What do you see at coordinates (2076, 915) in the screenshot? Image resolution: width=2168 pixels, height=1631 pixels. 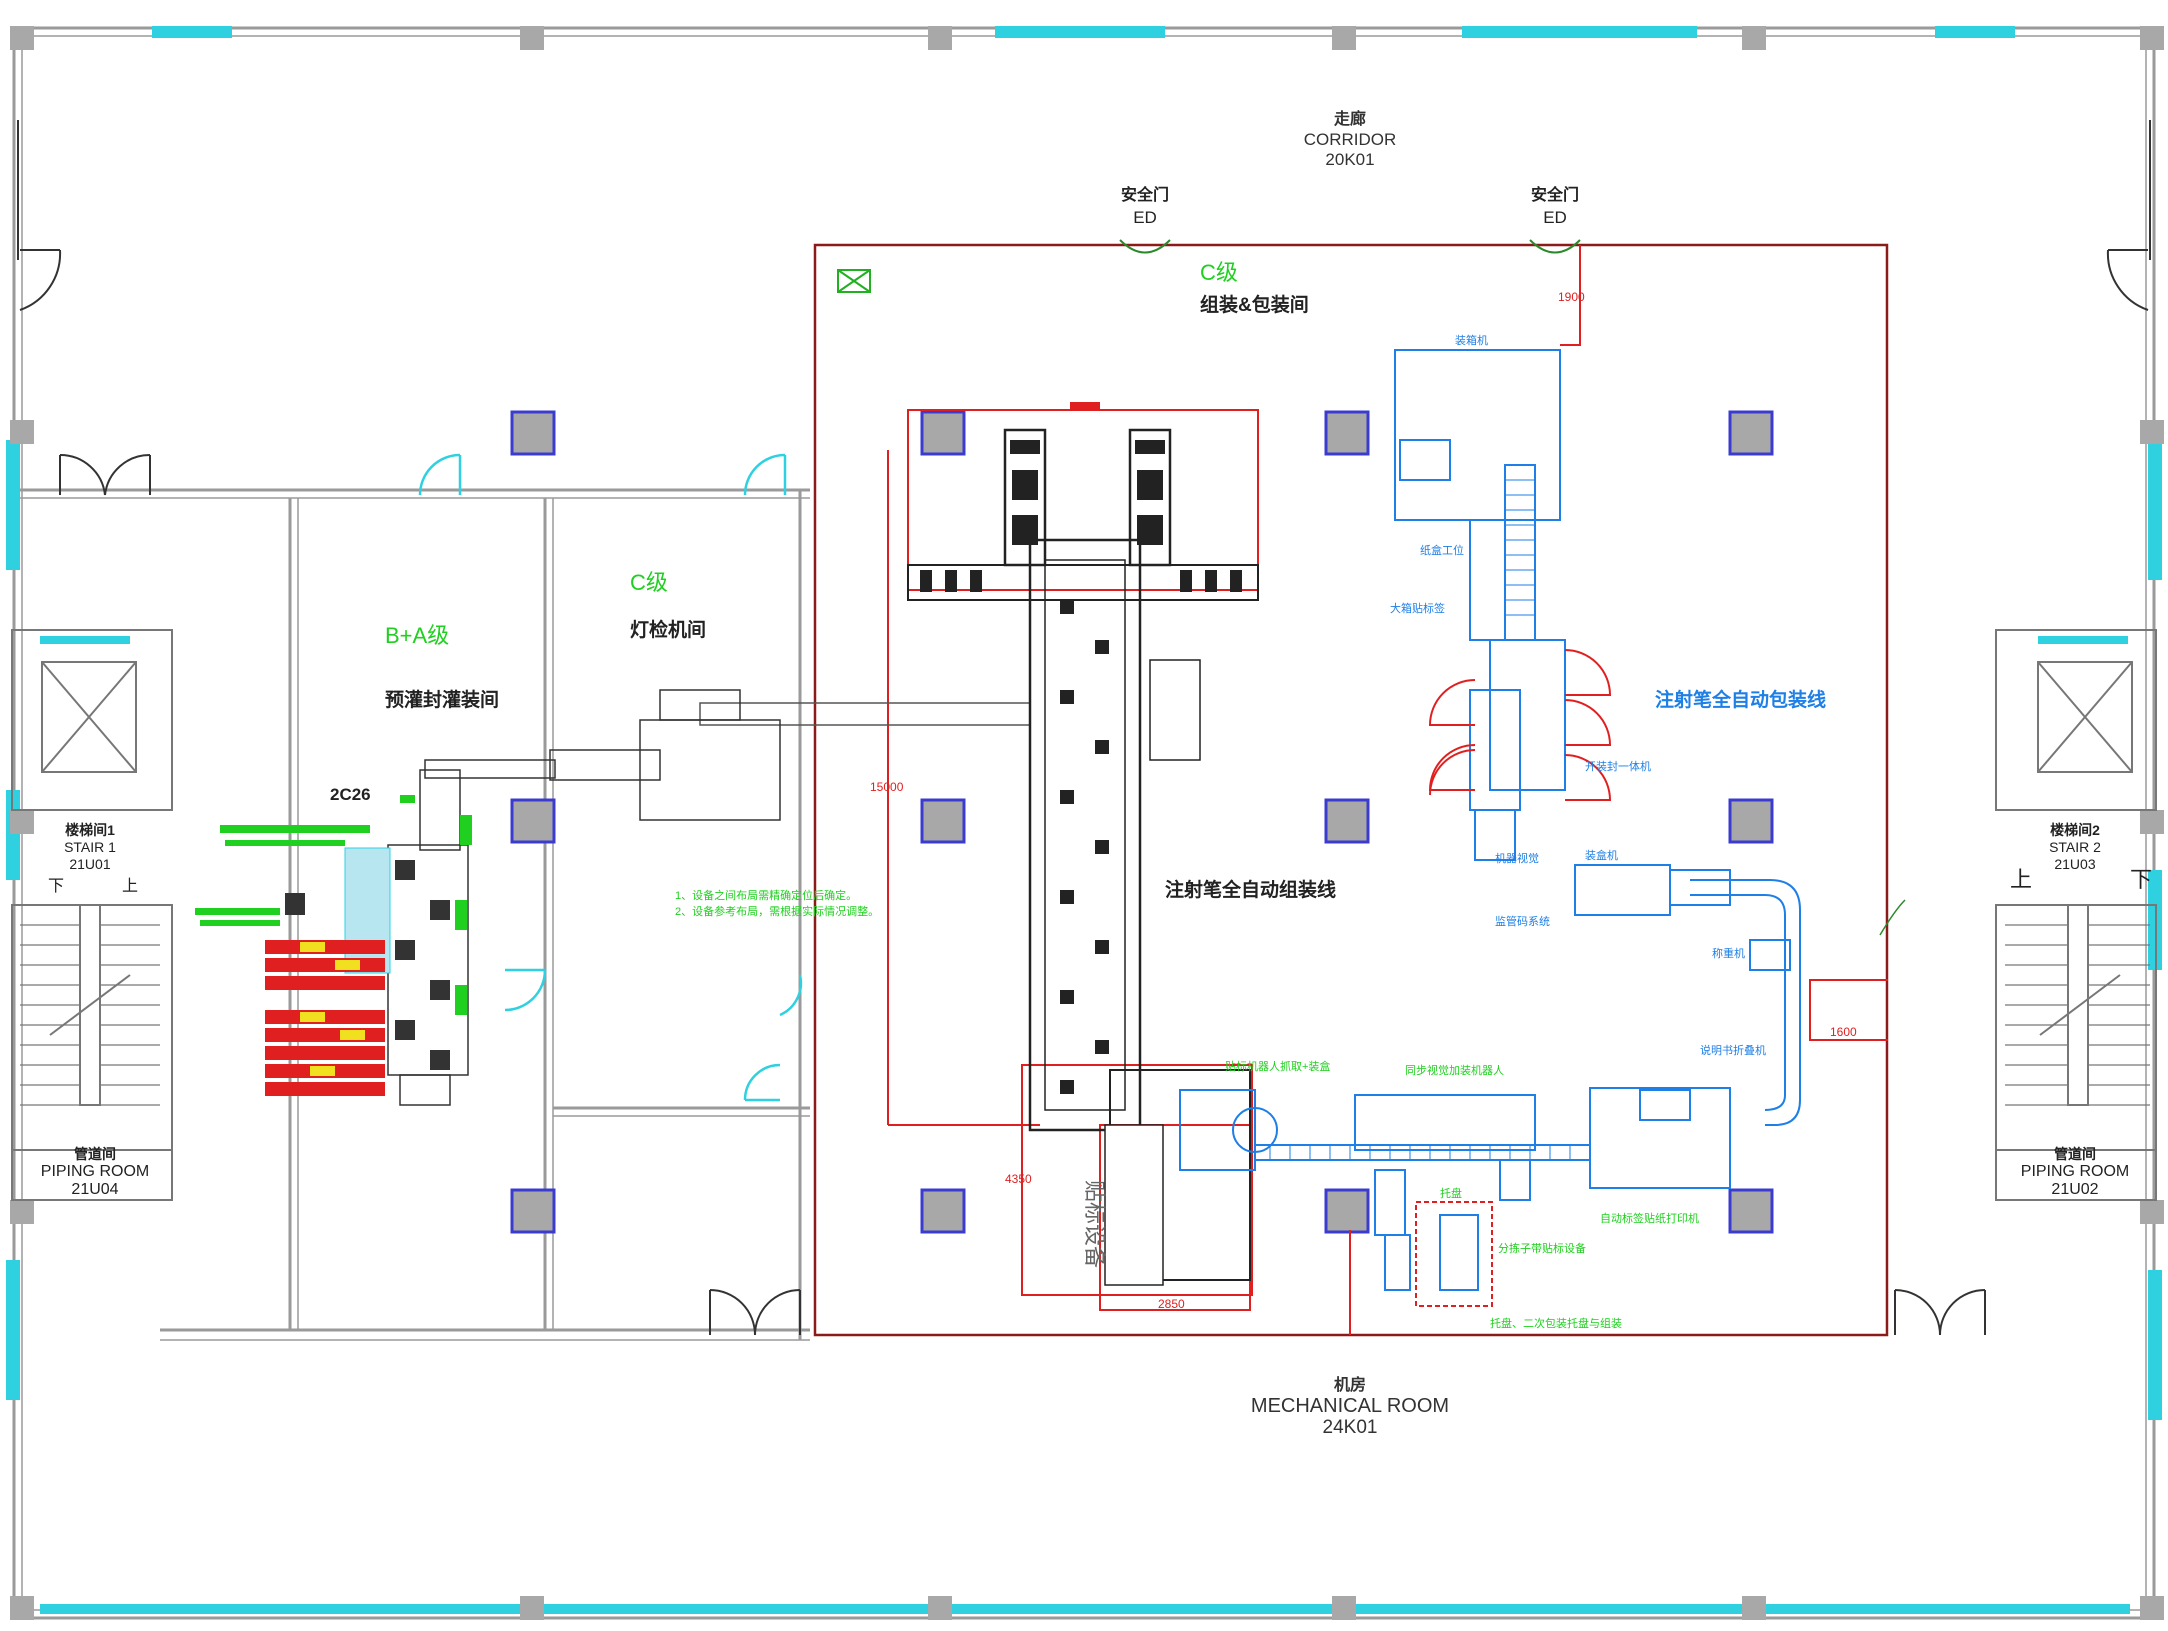 I see `stair-2-block` at bounding box center [2076, 915].